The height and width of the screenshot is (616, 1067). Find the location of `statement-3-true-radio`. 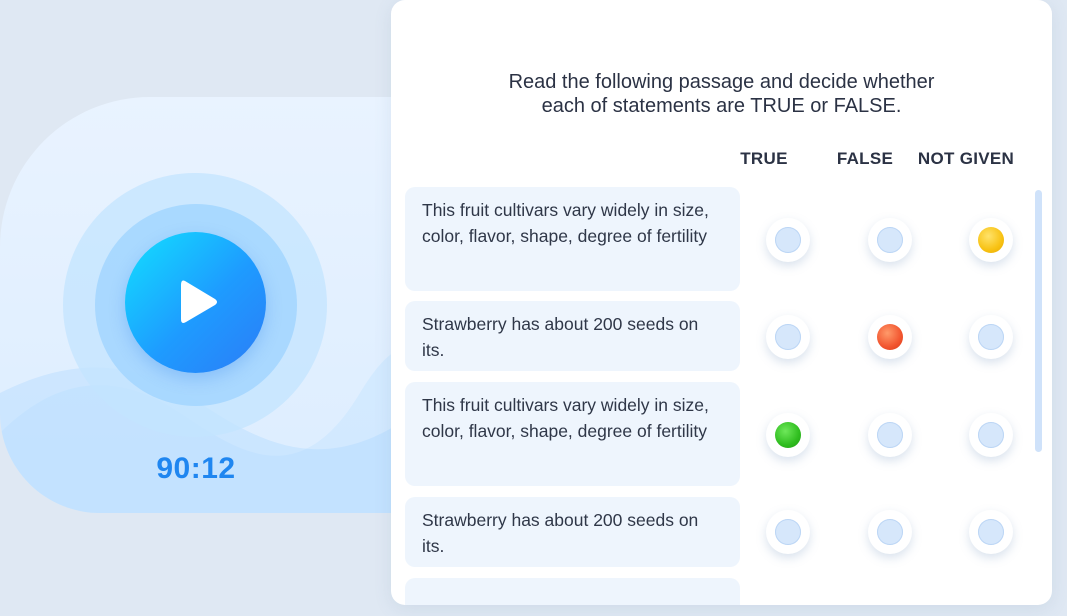

statement-3-true-radio is located at coordinates (788, 435).